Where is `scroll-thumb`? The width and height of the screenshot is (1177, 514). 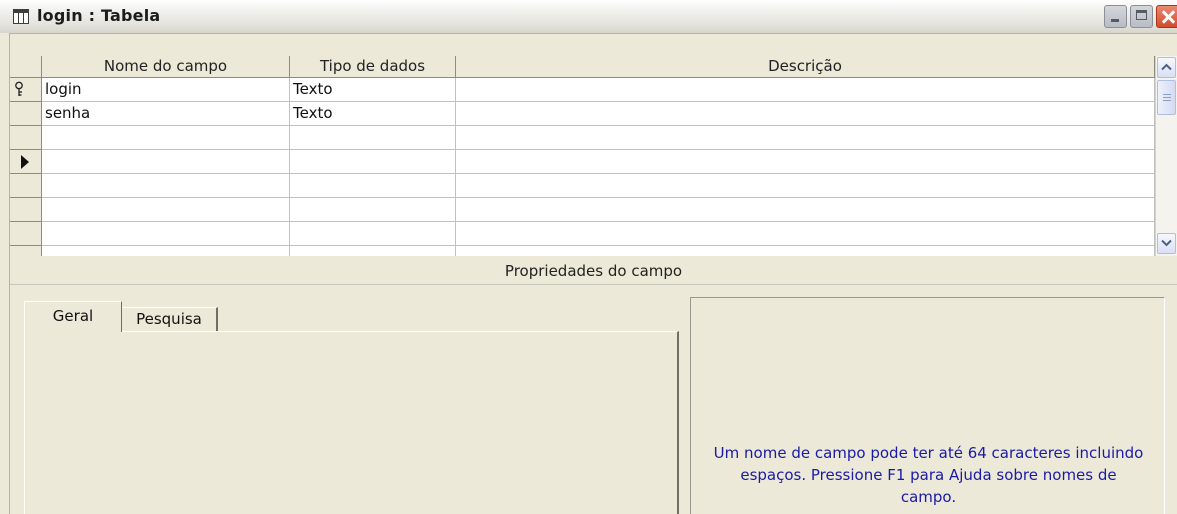 scroll-thumb is located at coordinates (1166, 97).